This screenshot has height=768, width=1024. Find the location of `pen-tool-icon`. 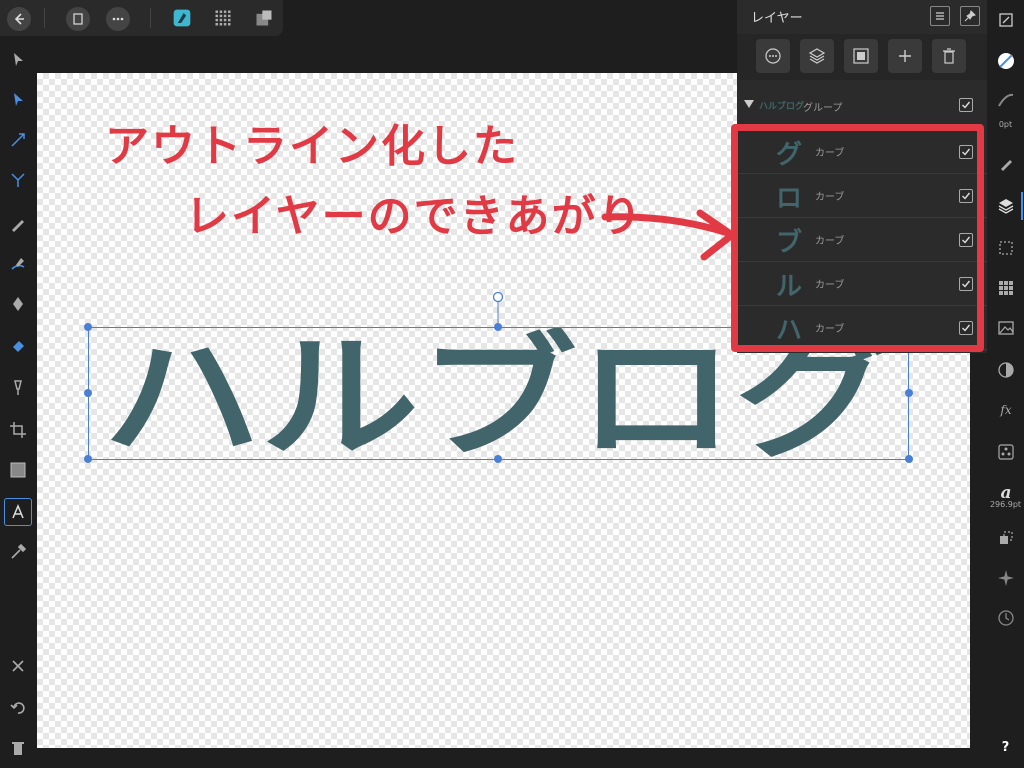

pen-tool-icon is located at coordinates (18, 304).